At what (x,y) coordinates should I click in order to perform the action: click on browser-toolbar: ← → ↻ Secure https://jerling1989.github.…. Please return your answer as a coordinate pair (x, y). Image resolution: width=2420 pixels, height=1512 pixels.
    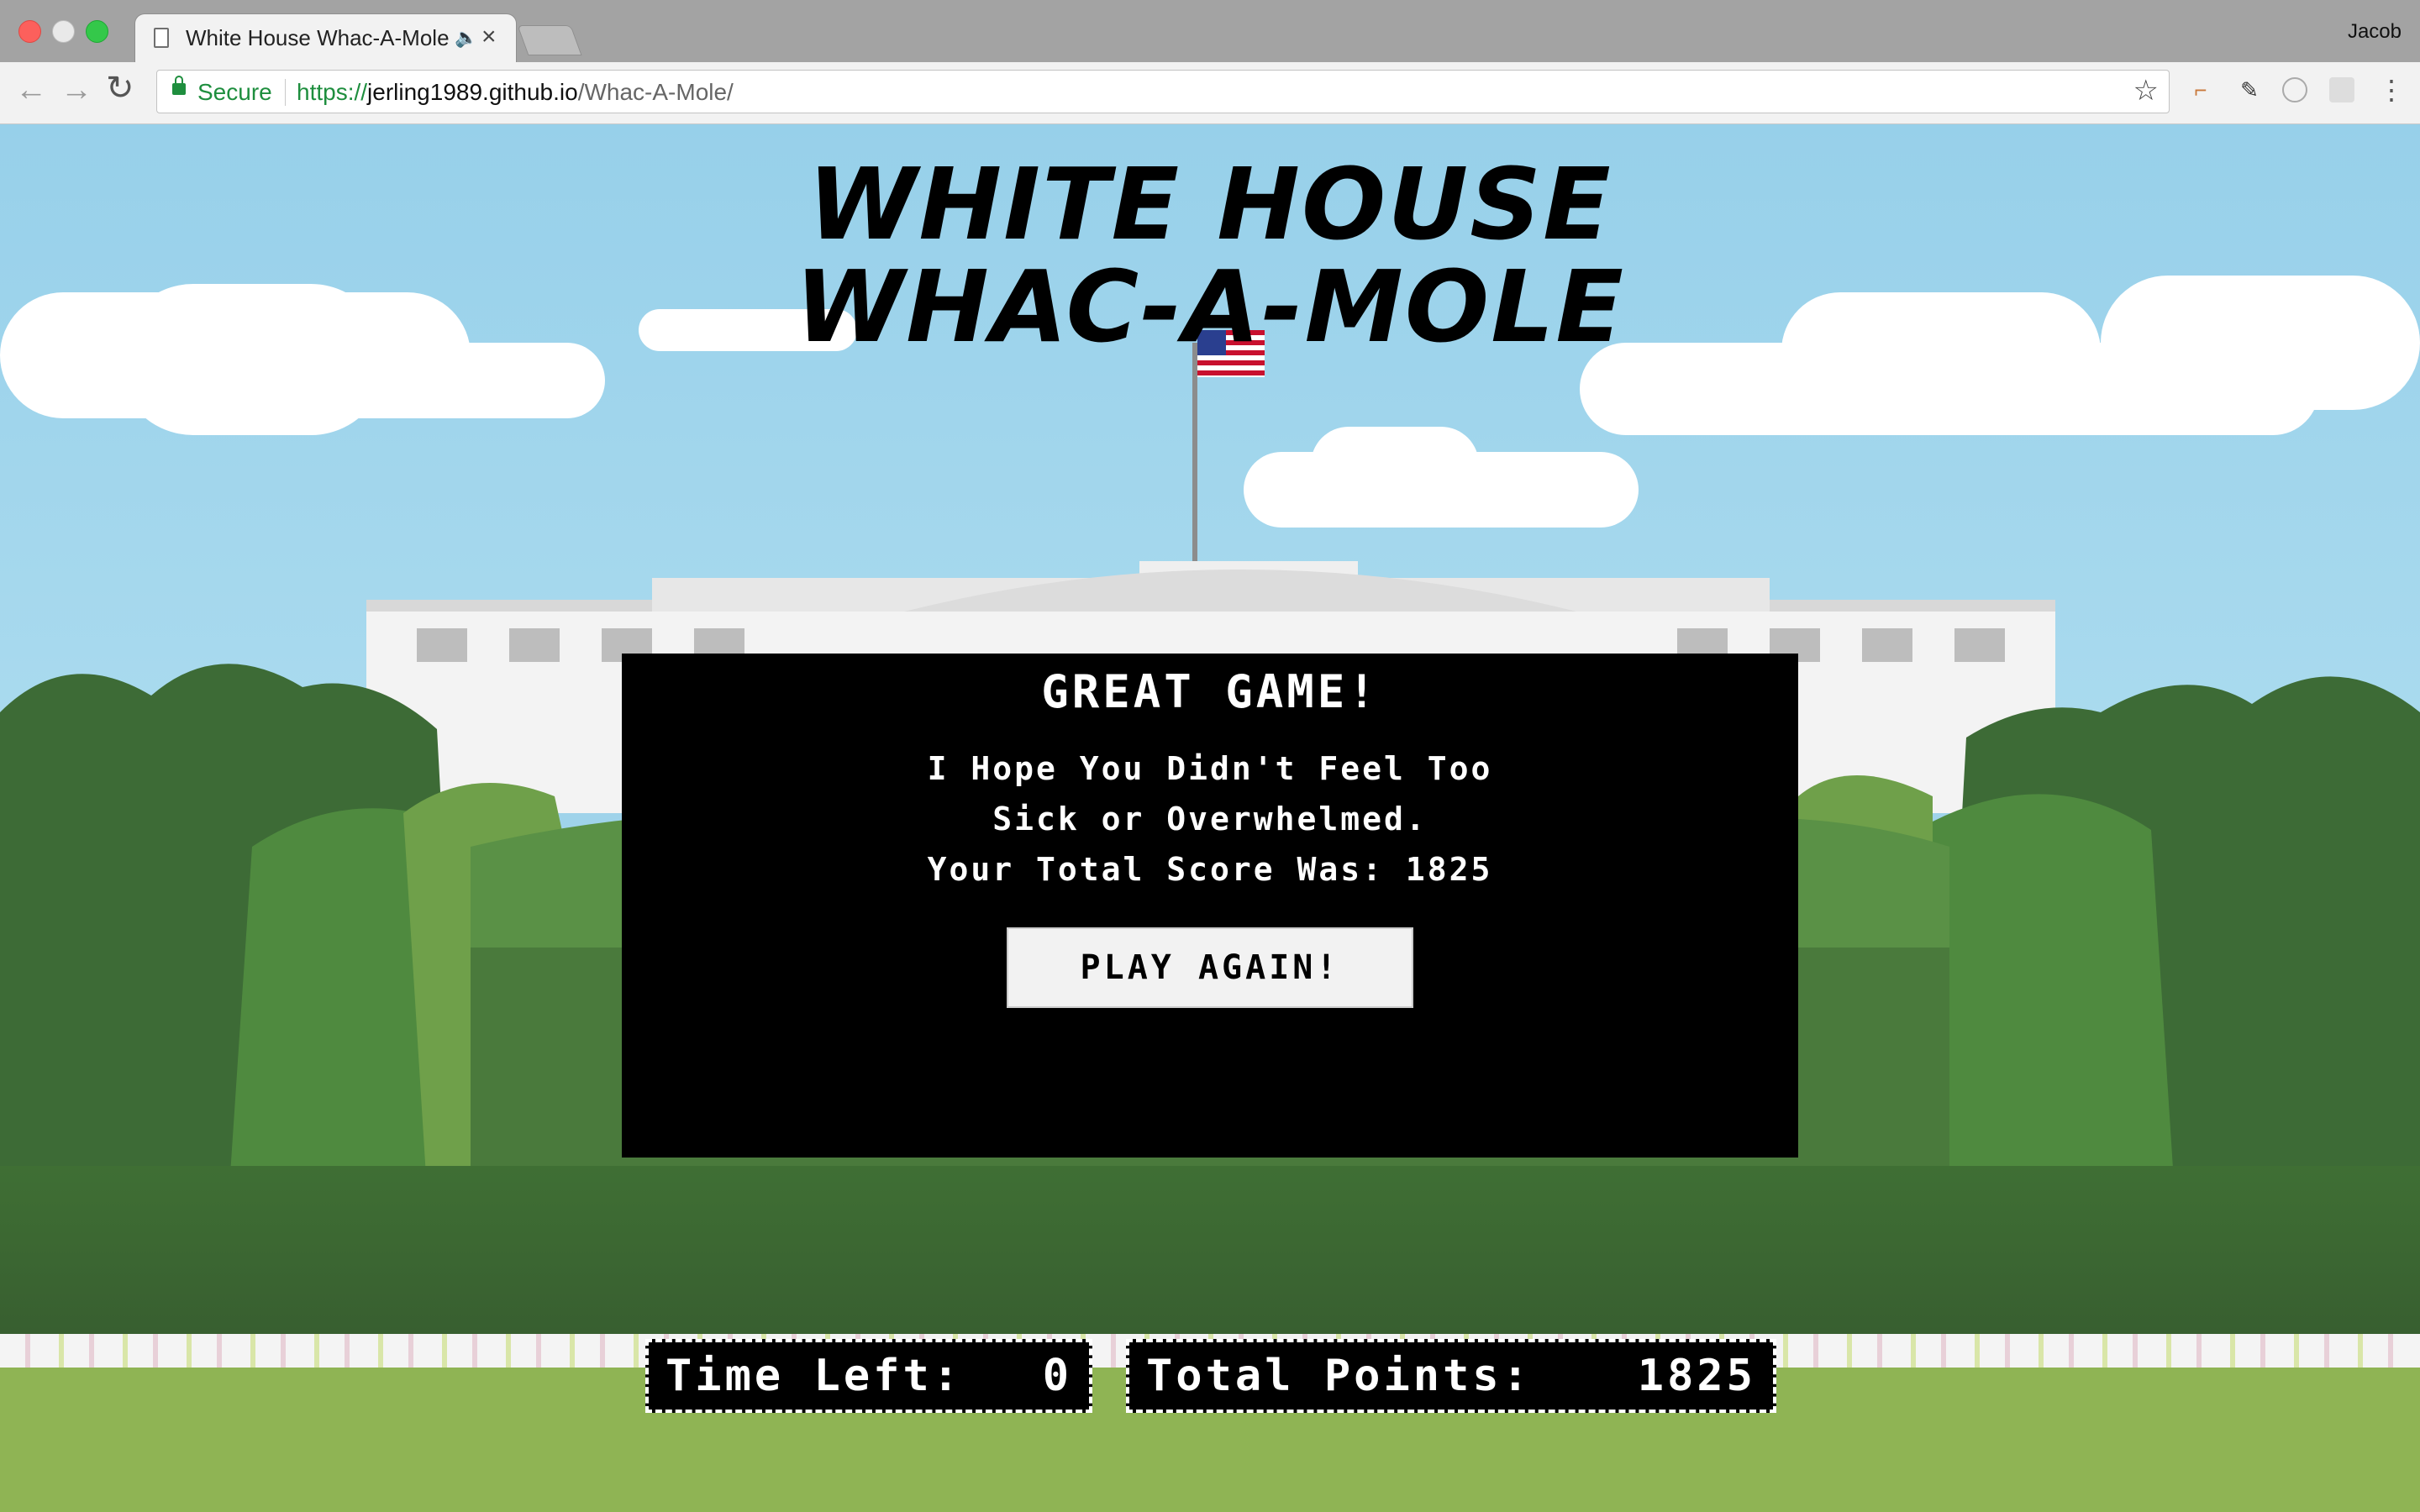
    Looking at the image, I should click on (1210, 93).